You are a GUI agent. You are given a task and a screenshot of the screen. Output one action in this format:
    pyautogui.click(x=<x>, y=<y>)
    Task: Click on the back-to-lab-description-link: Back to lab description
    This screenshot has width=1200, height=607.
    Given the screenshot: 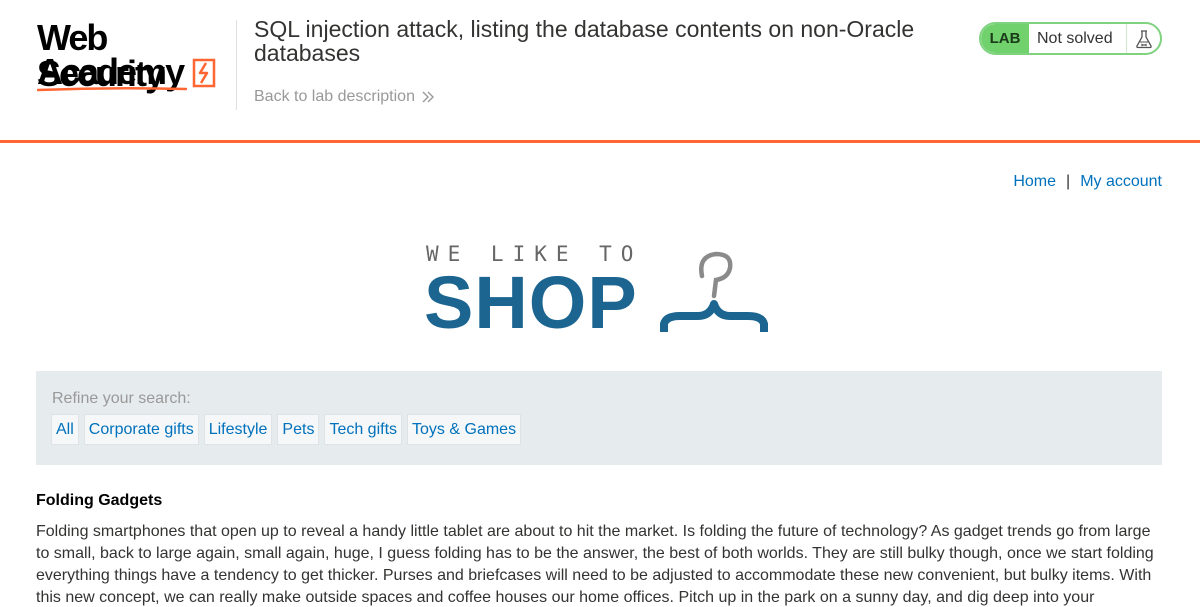 What is the action you would take?
    pyautogui.click(x=344, y=97)
    